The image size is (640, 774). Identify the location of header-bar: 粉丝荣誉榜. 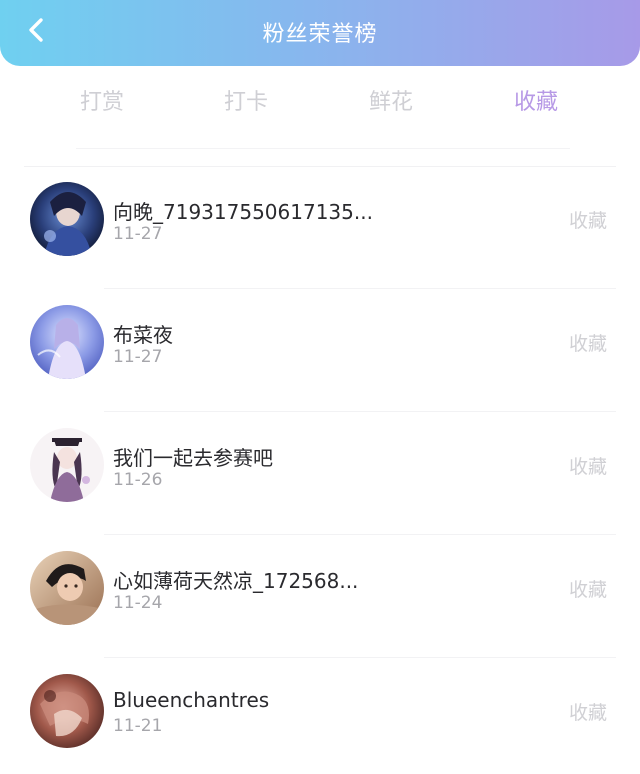
(320, 33).